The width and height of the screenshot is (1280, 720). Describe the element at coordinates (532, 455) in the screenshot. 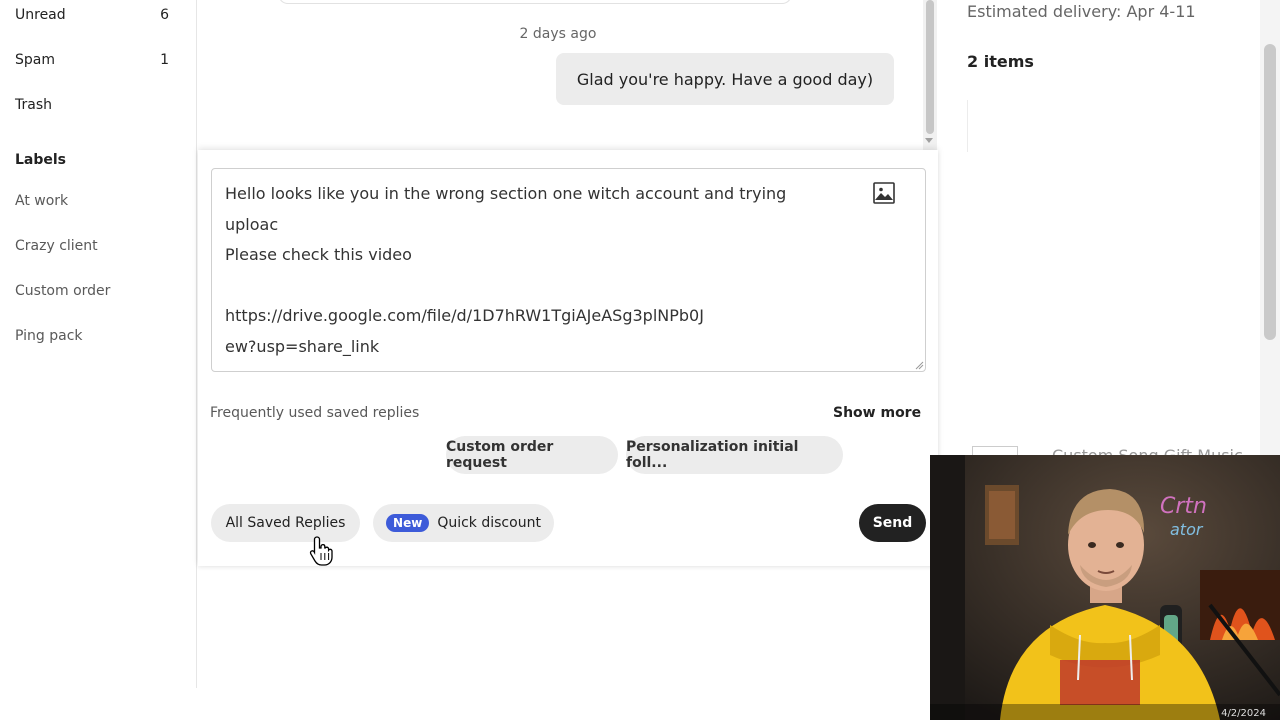

I see `saved-reply-custom-order: Custom order request` at that location.